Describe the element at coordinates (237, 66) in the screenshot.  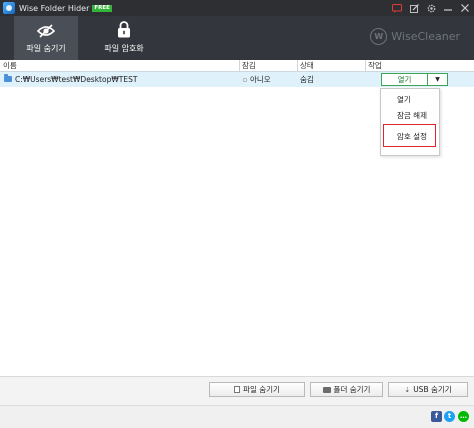
I see `list-column-header: 이름 잠김 상태 작업` at that location.